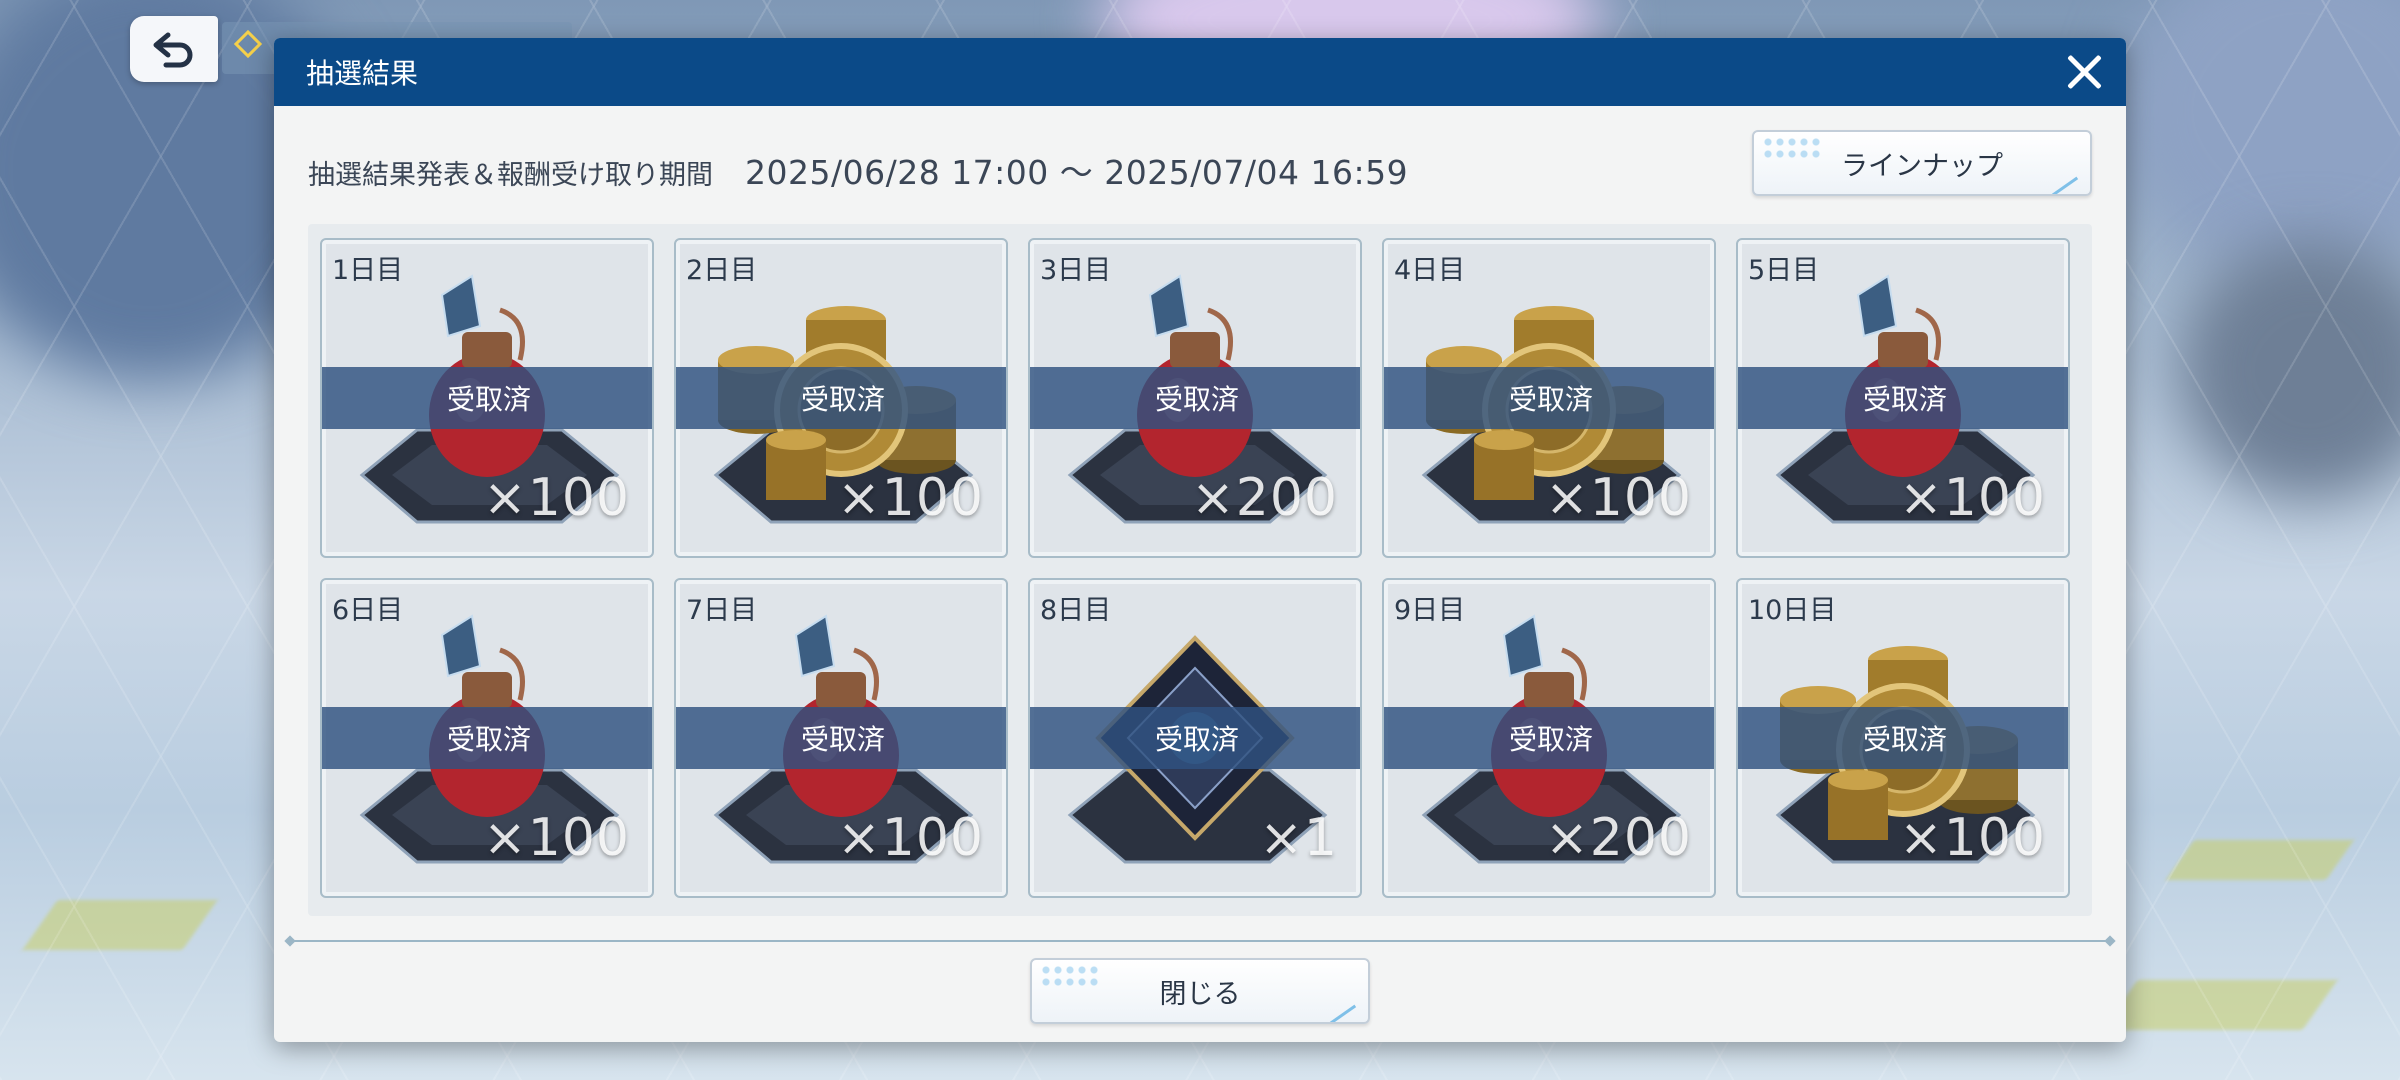  What do you see at coordinates (722, 610) in the screenshot?
I see `reward-day-label: 7日目` at bounding box center [722, 610].